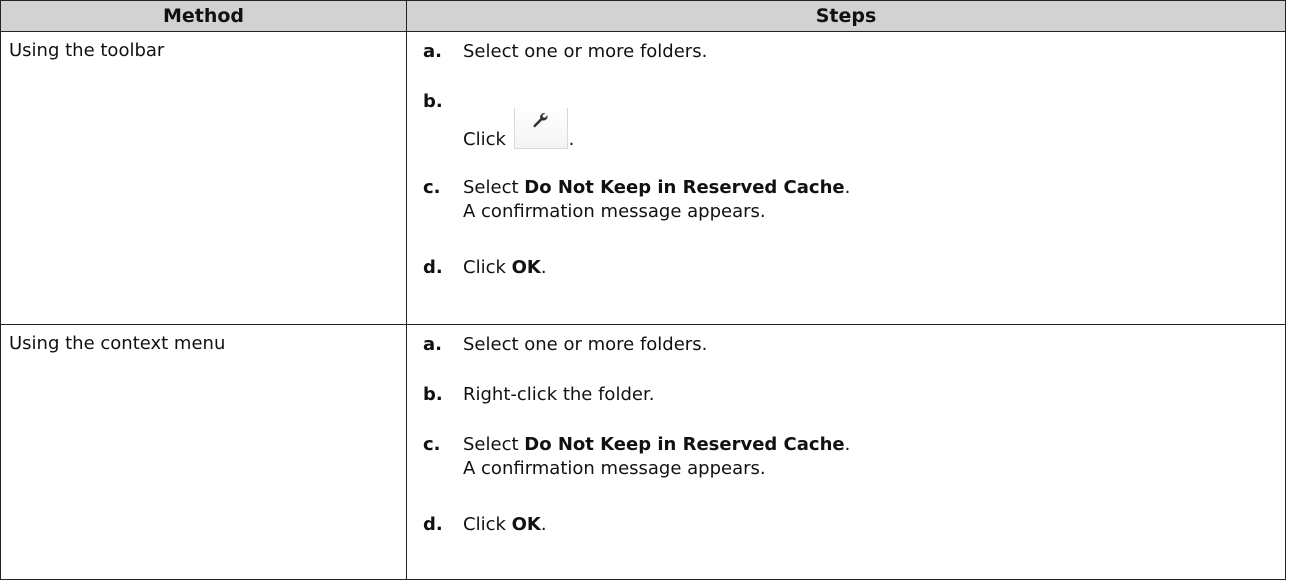  Describe the element at coordinates (559, 394) in the screenshot. I see `step-text: Right-click the folder.` at that location.